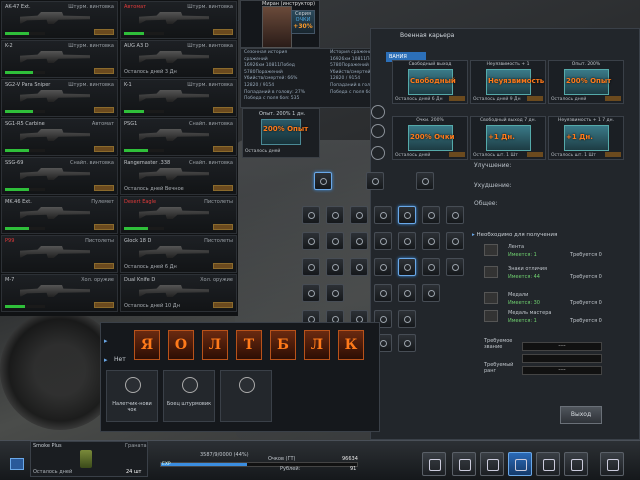 Image resolution: width=640 pixels, height=480 pixels. Describe the element at coordinates (281, 133) in the screenshot. I see `small-booster-card: Опыт. 200% 1 дн. 200% Опыт Осталось дней` at that location.